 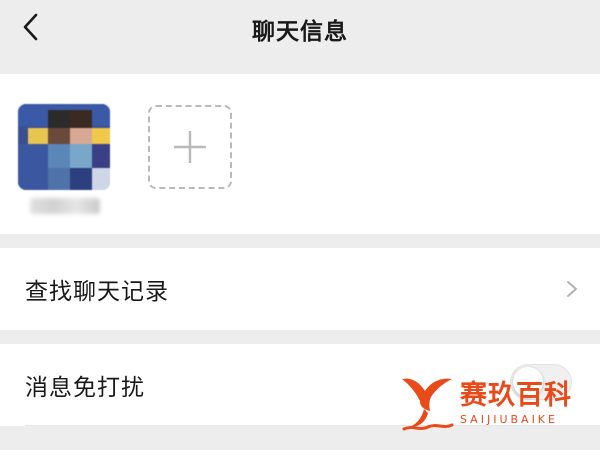 I want to click on watermark-title: 赛玖百科, so click(x=516, y=395).